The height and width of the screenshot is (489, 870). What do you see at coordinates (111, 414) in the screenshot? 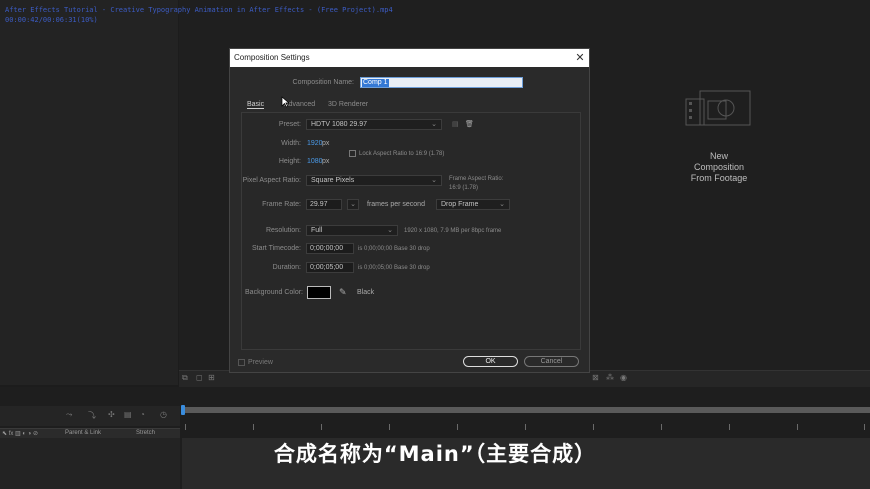
I see `timeline-tool-icon: ✣` at bounding box center [111, 414].